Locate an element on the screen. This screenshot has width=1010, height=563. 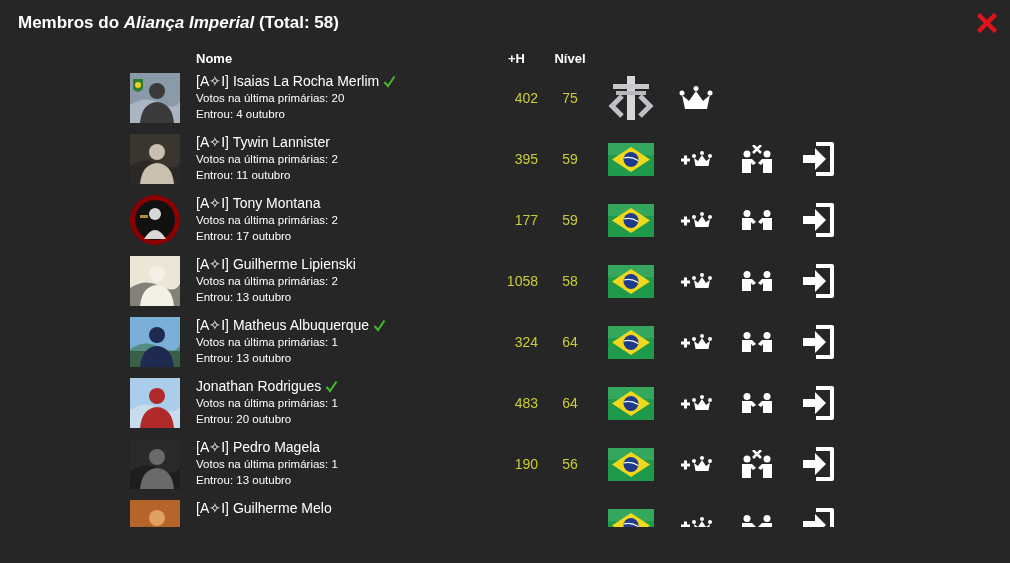
member-name: [A✧I] Isaias La Rocha Merlim is located at coordinates (288, 81).